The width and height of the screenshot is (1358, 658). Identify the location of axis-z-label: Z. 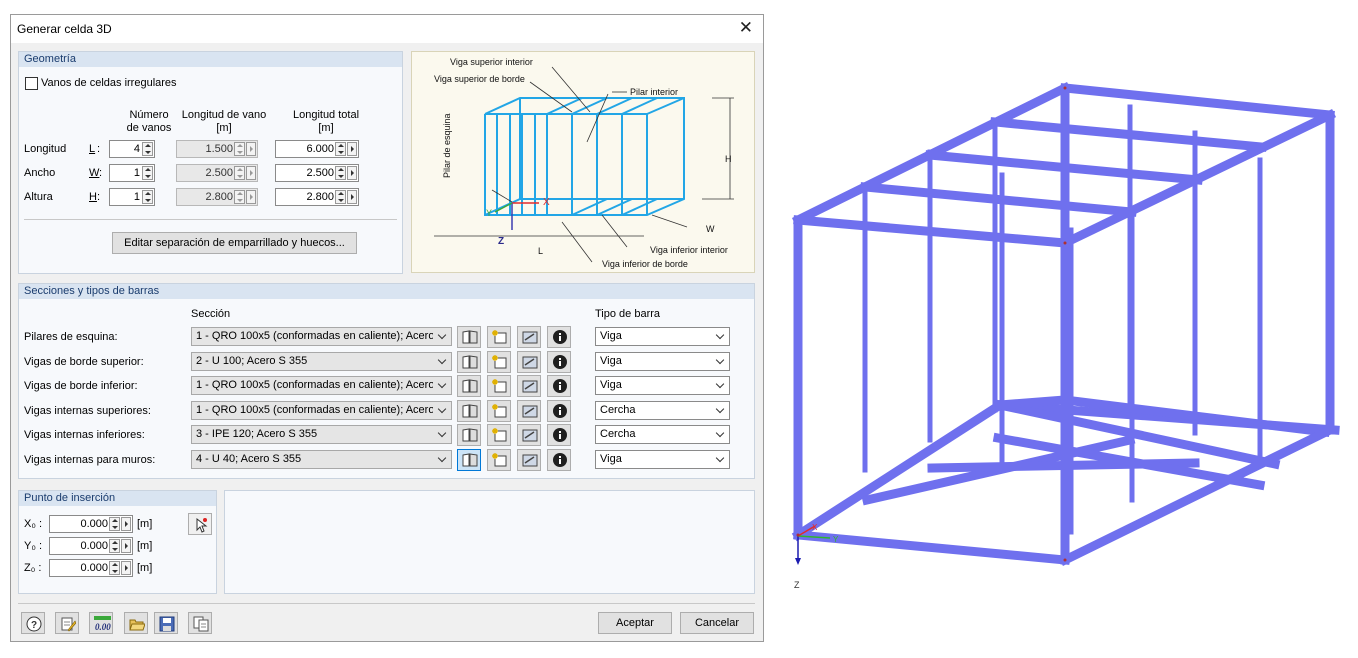
(797, 585).